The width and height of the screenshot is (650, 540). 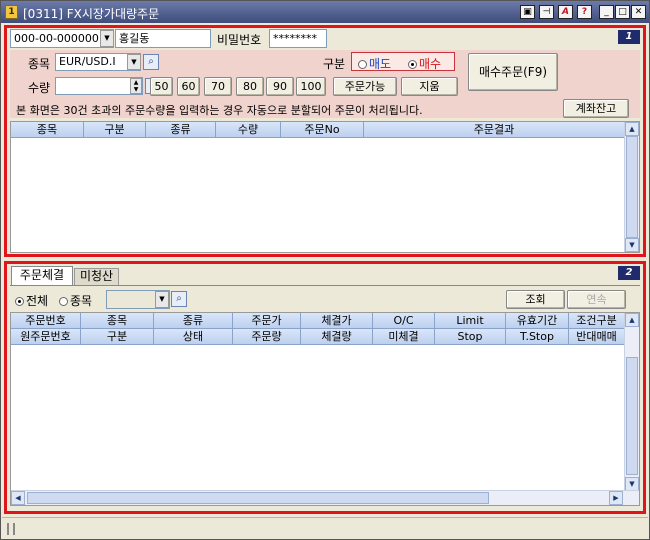 What do you see at coordinates (136, 86) in the screenshot?
I see `quantity-stepper-icon: ▲ ▼` at bounding box center [136, 86].